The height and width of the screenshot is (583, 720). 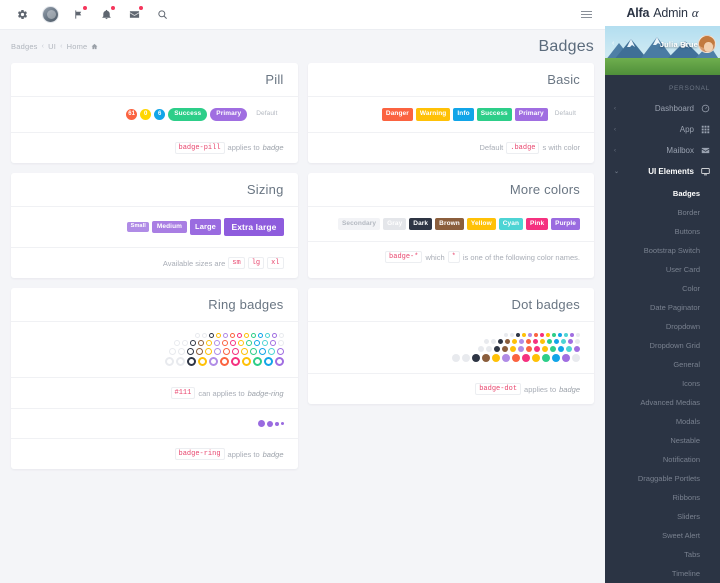 I want to click on sidebar-item-ui-elements: ⌄ UI Elements, so click(x=662, y=171).